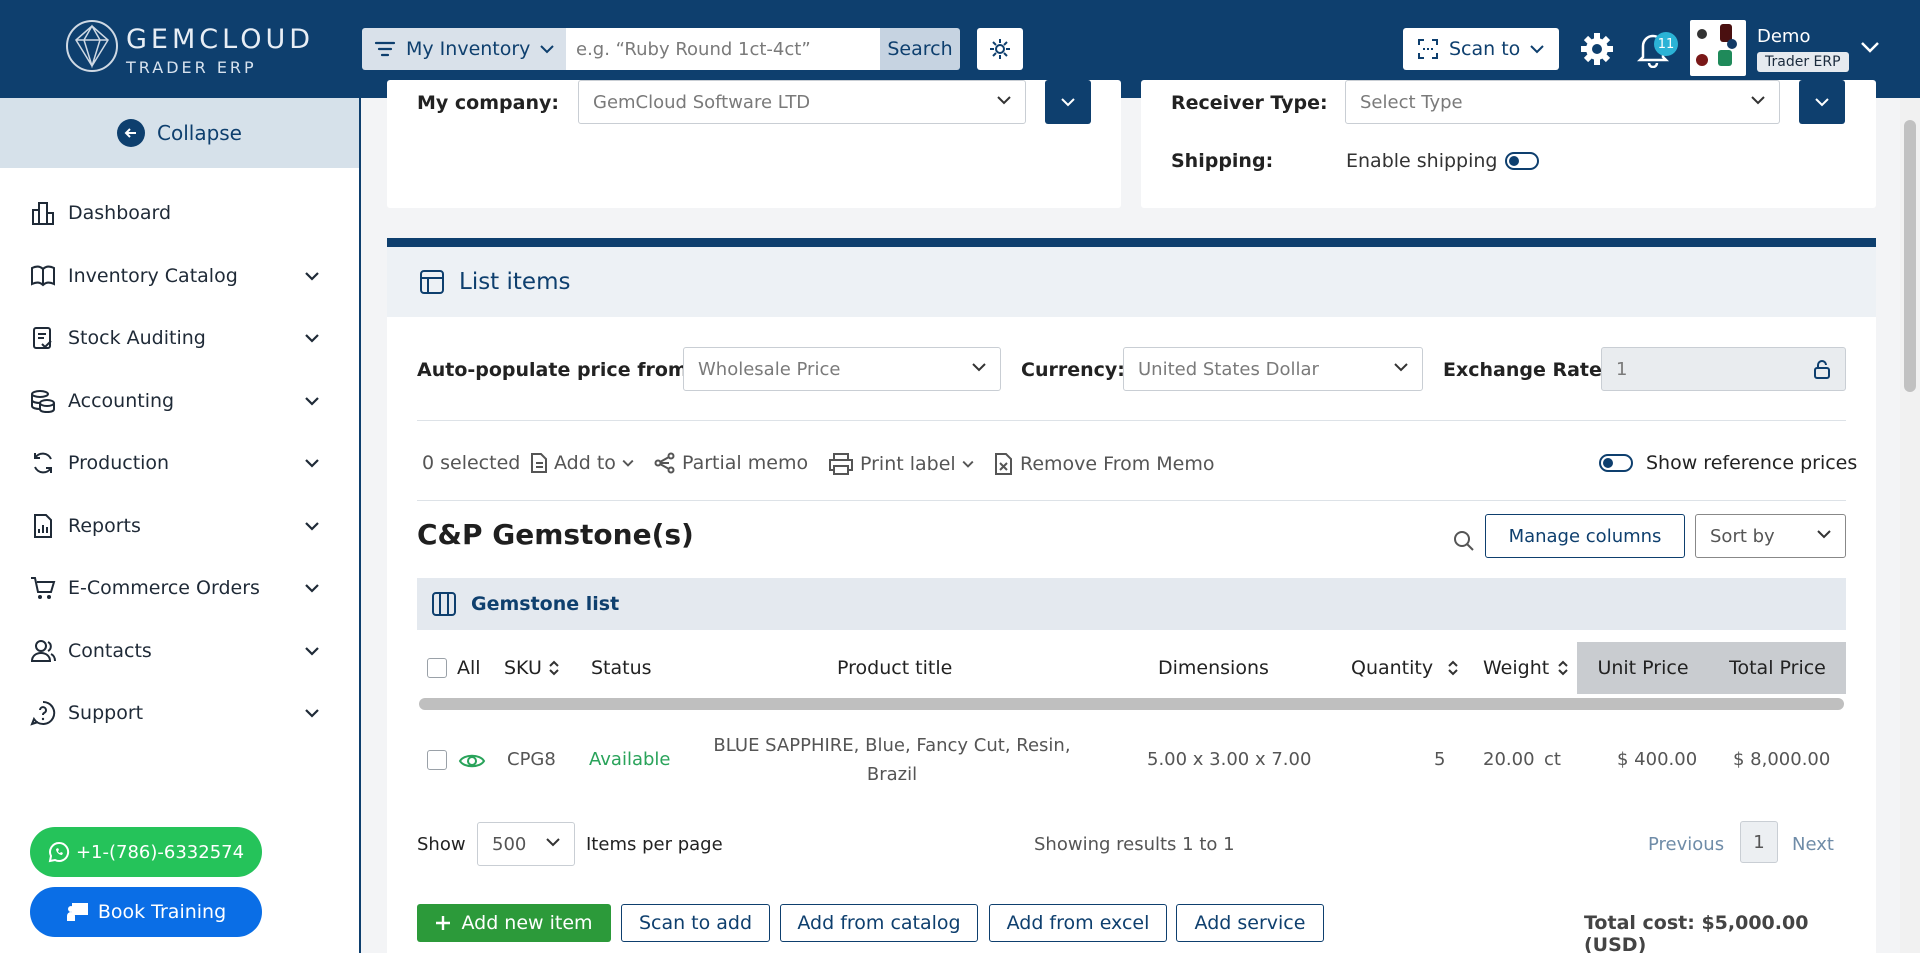 The width and height of the screenshot is (1920, 953). I want to click on sort-by-value: Sort by, so click(1742, 536).